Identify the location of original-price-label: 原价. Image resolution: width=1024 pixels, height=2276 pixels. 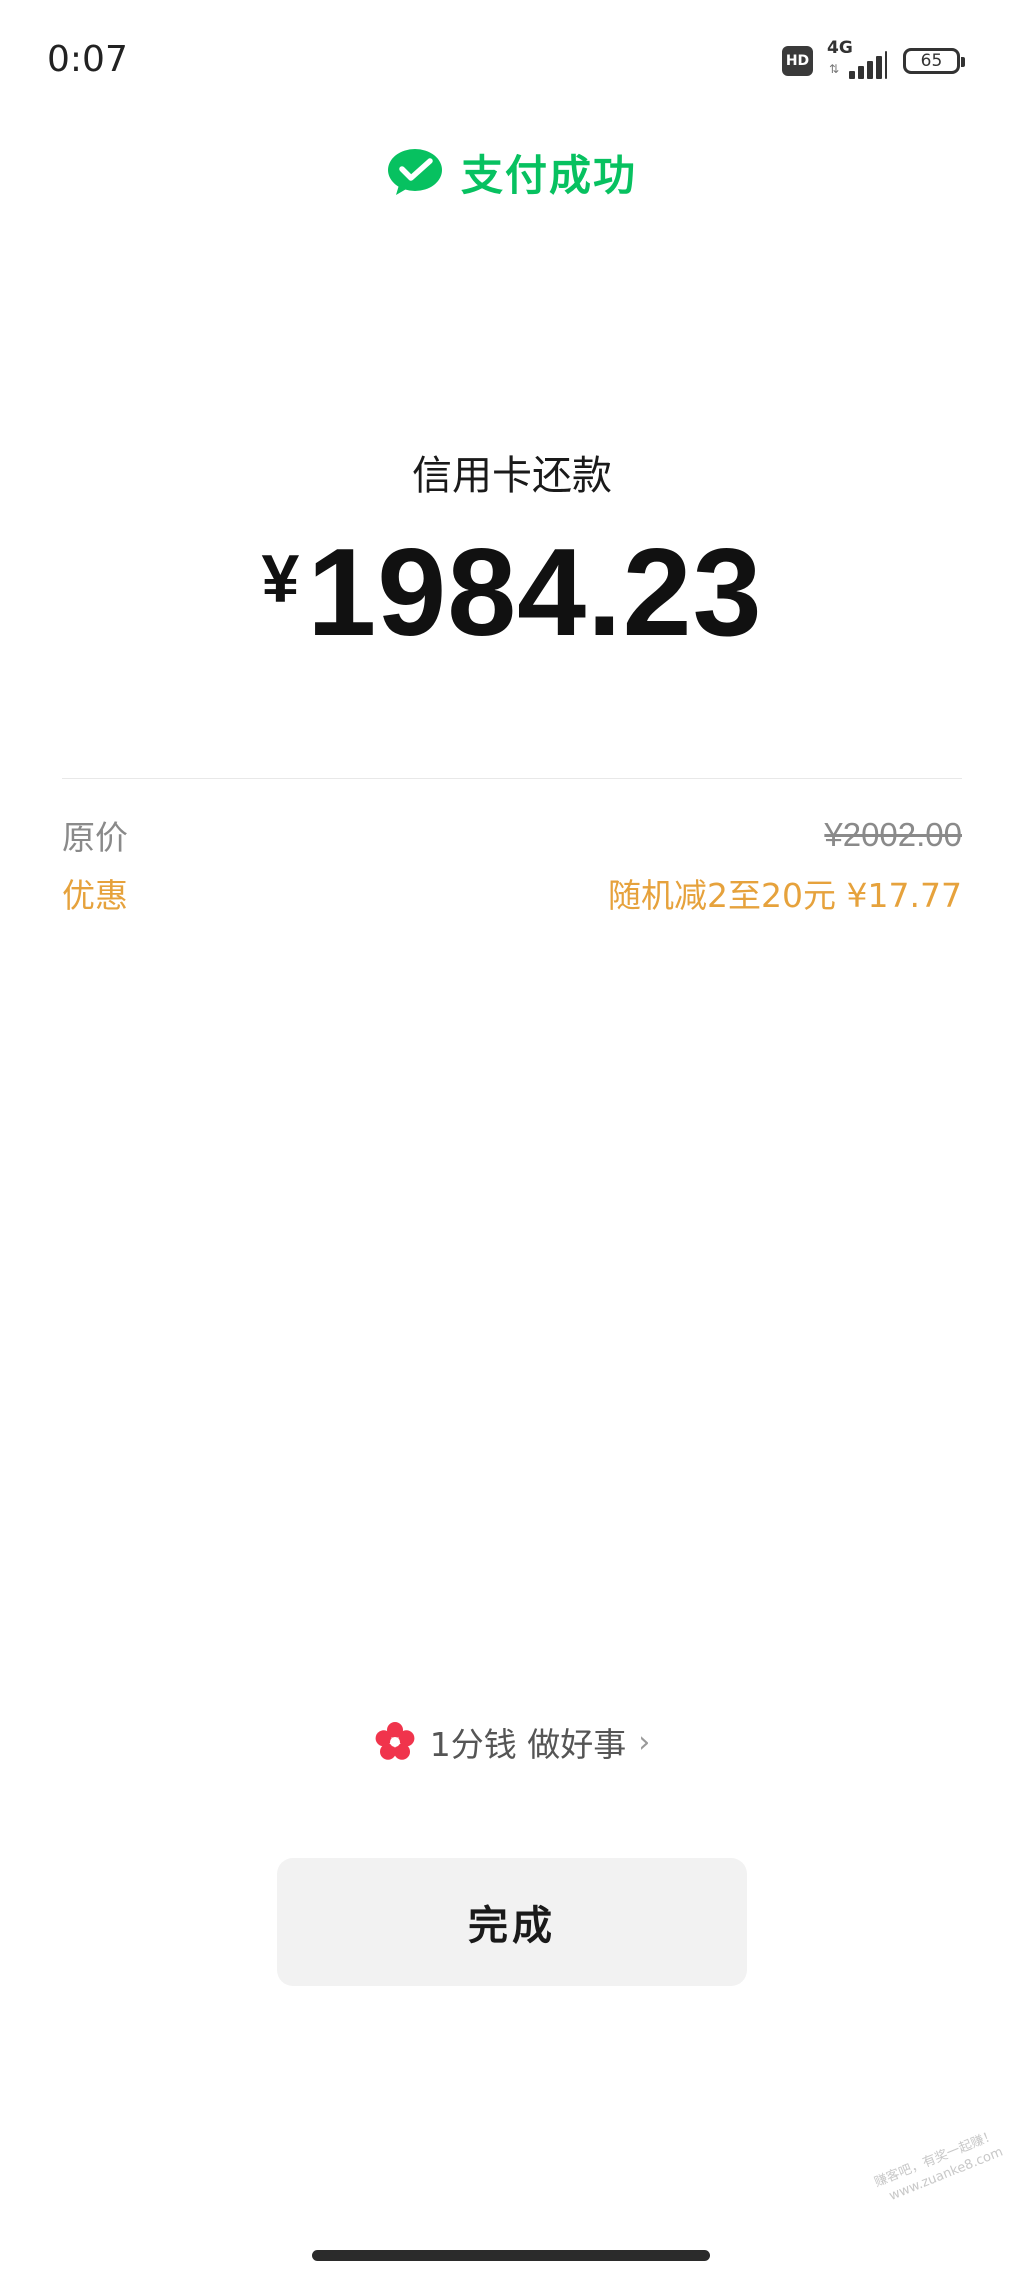
(95, 837).